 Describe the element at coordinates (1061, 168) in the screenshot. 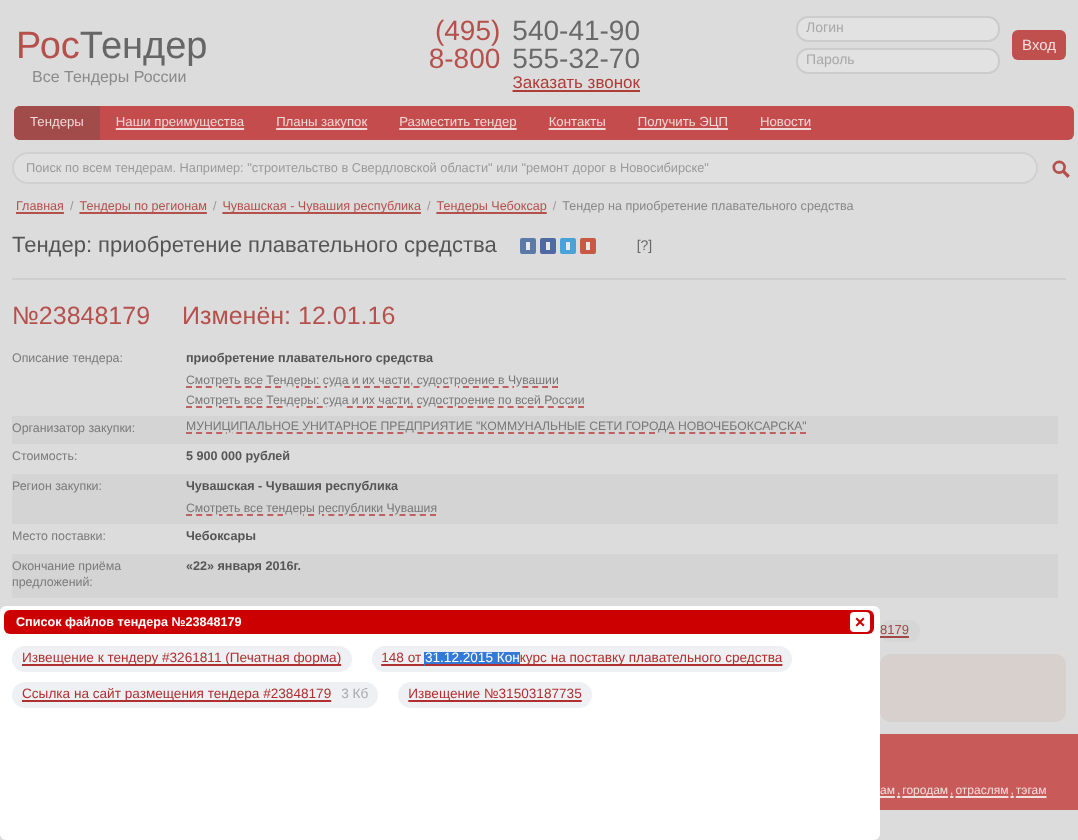

I see `search-icon` at that location.